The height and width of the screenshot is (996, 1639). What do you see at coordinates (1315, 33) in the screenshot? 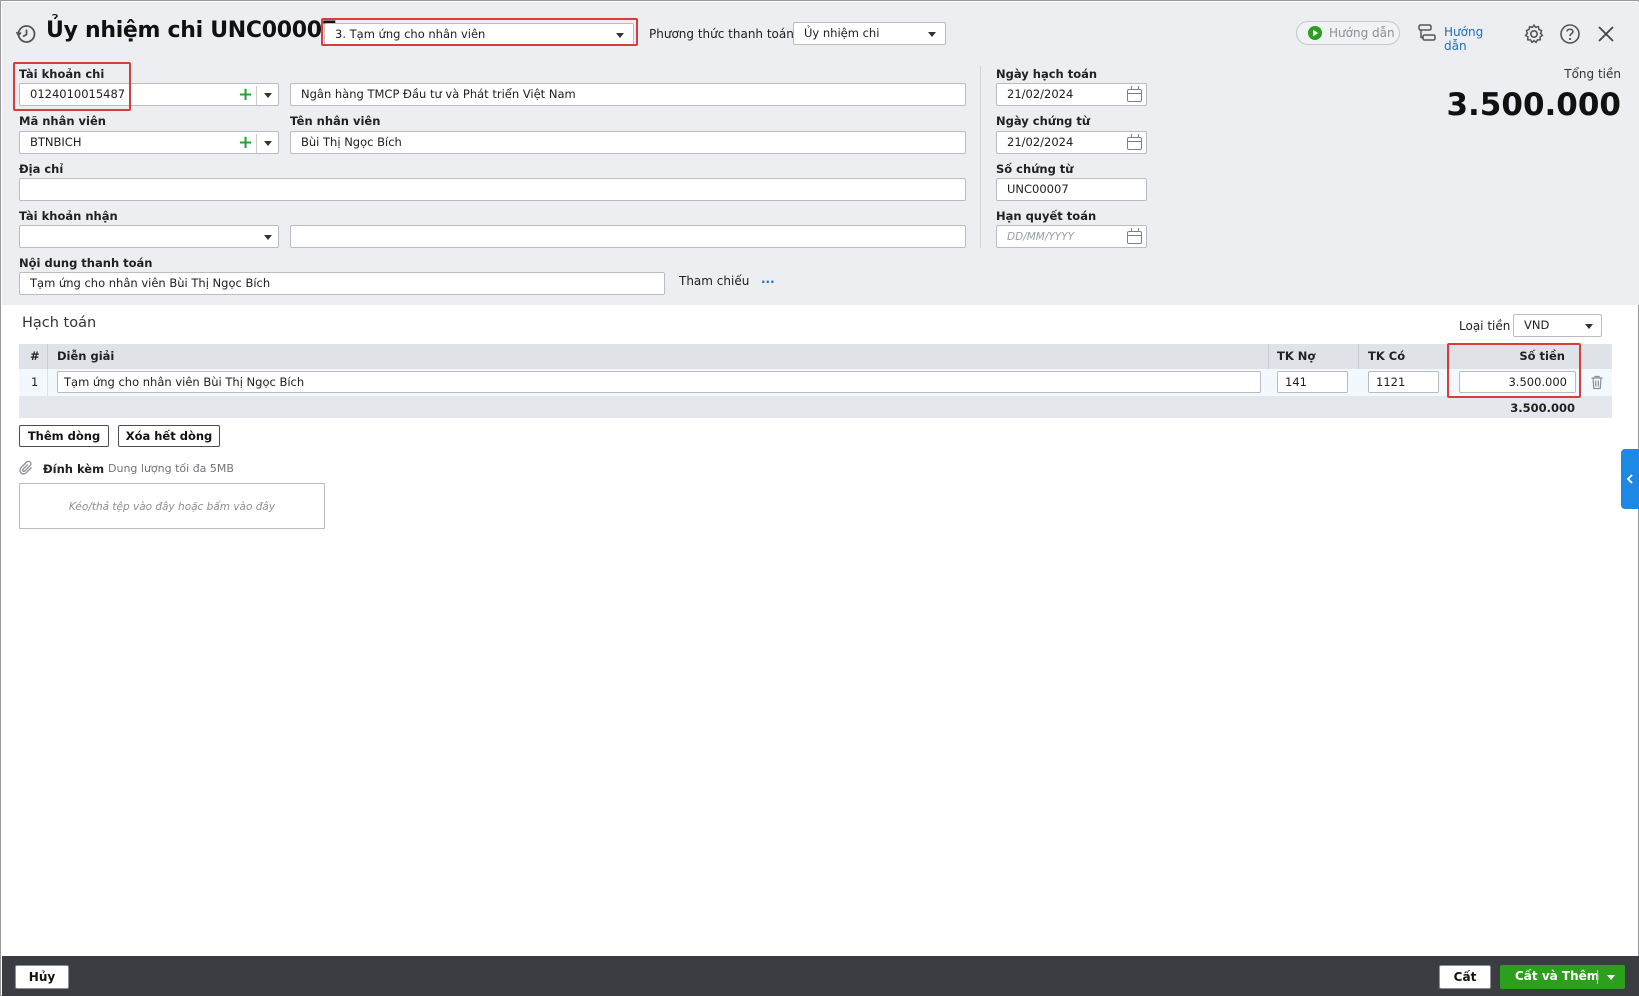
I see `play-icon` at bounding box center [1315, 33].